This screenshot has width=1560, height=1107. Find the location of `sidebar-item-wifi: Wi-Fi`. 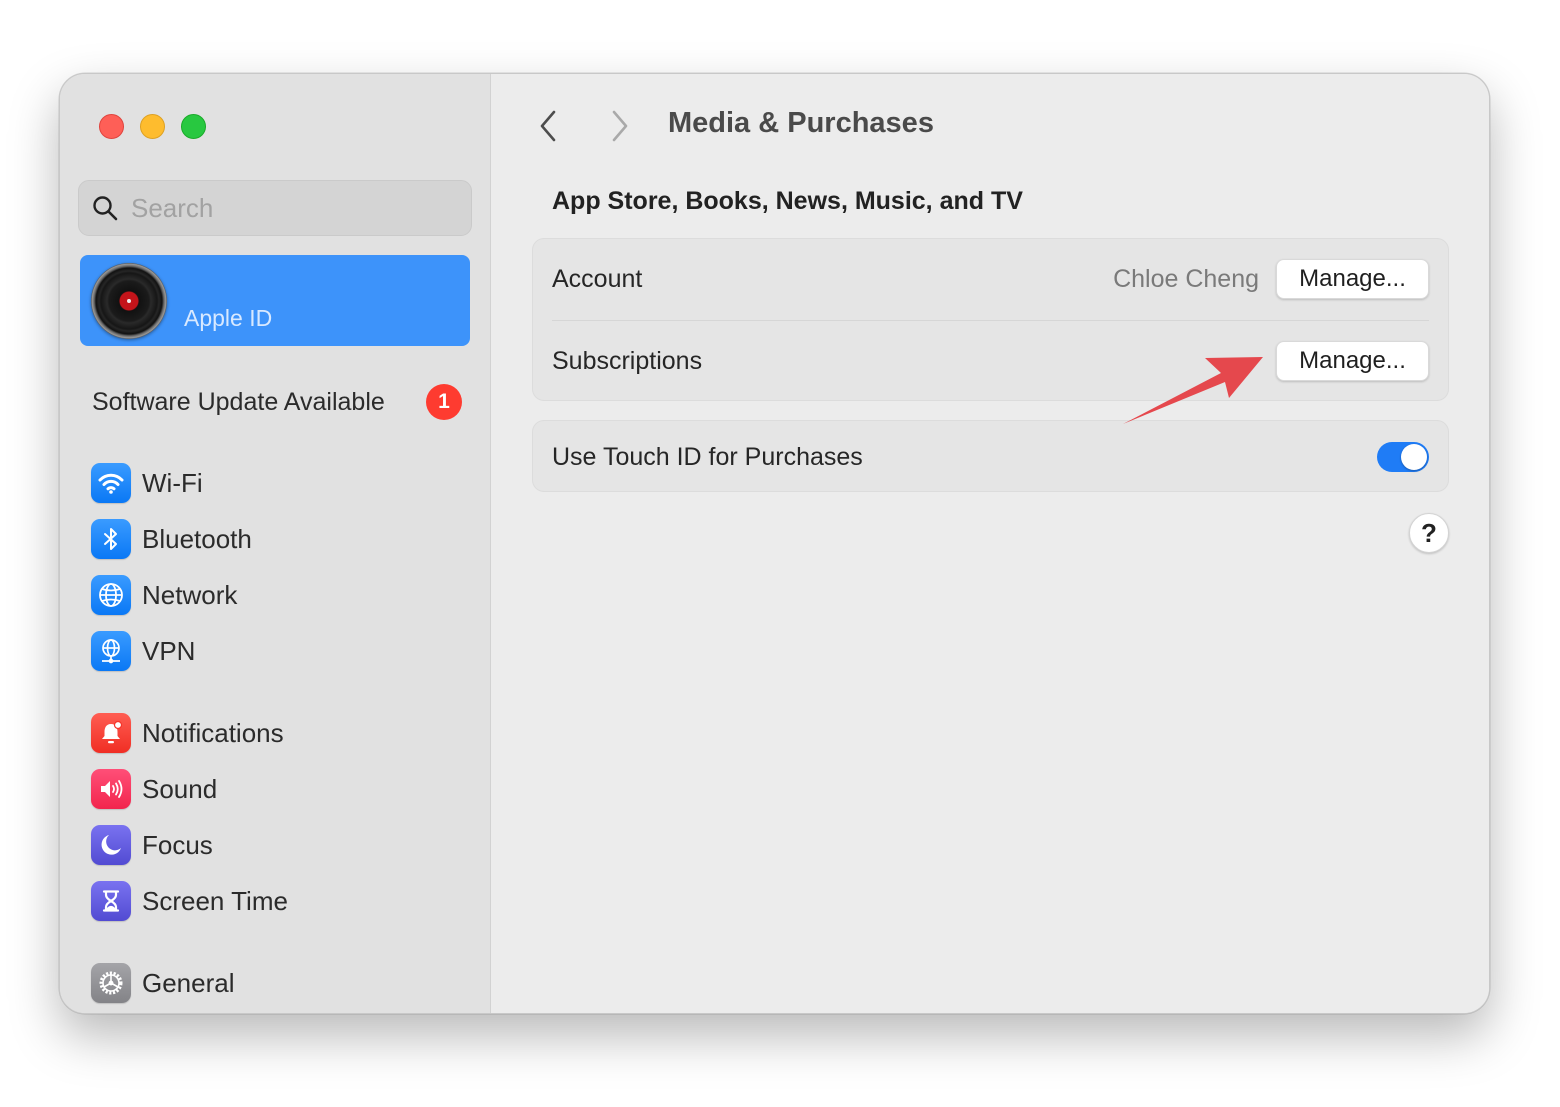

sidebar-item-wifi: Wi-Fi is located at coordinates (147, 483).